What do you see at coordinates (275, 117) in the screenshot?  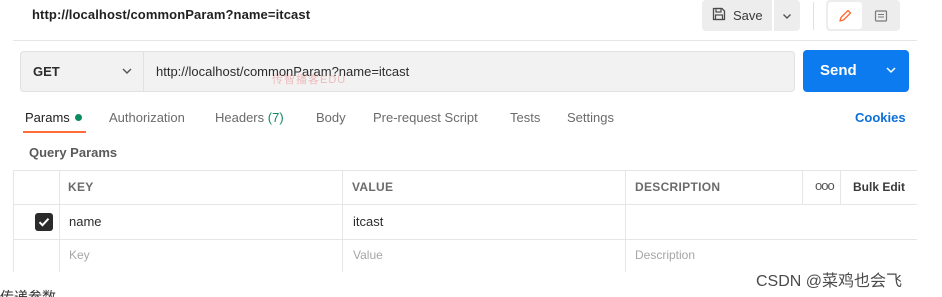 I see `headers-count: (7)` at bounding box center [275, 117].